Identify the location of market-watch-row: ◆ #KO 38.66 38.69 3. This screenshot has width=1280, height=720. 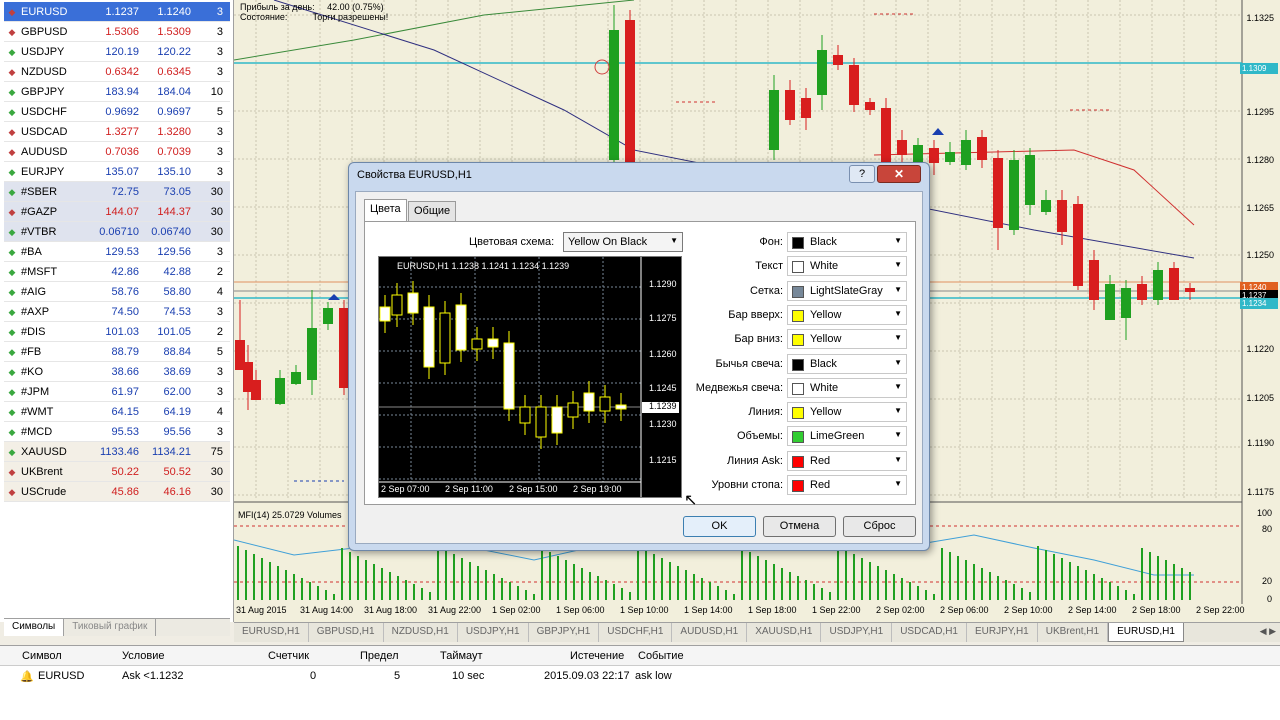
(117, 372).